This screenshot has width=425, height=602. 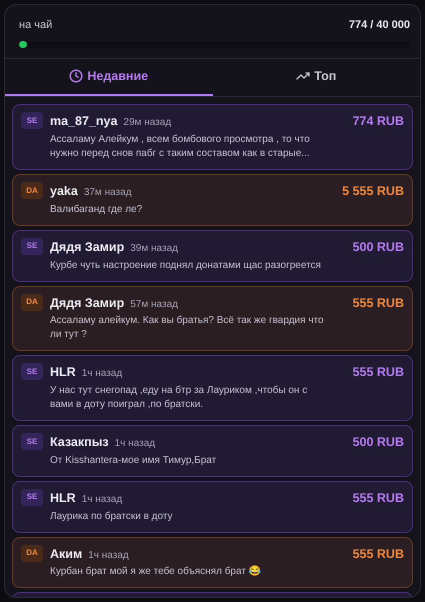 I want to click on donor-name: yaka, so click(x=64, y=191).